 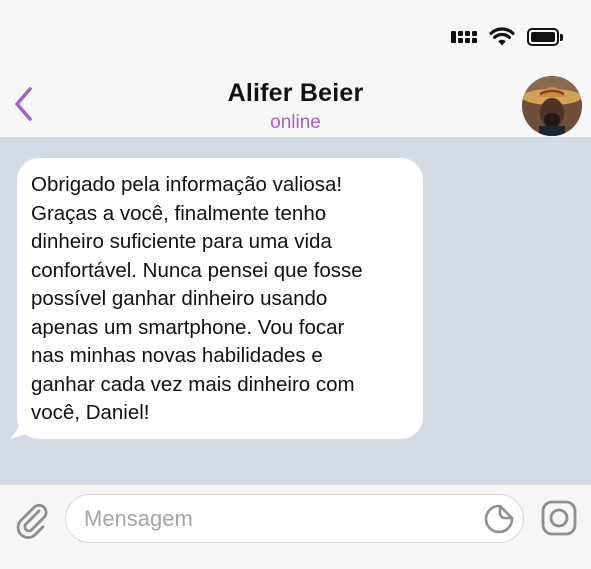 What do you see at coordinates (464, 37) in the screenshot?
I see `signal-icon` at bounding box center [464, 37].